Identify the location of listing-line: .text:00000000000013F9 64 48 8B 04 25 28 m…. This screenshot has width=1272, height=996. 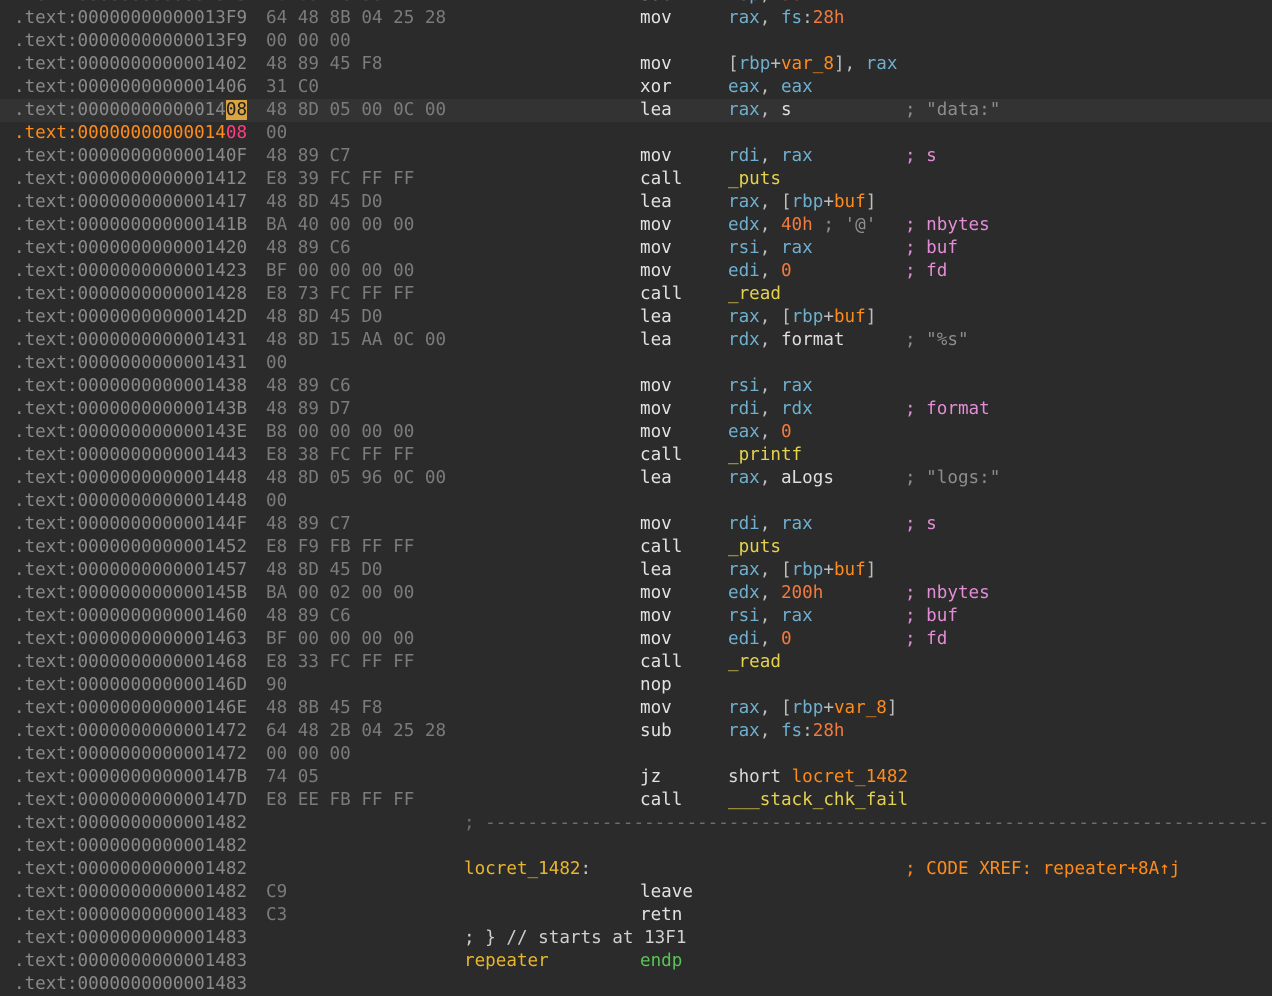
(636, 18).